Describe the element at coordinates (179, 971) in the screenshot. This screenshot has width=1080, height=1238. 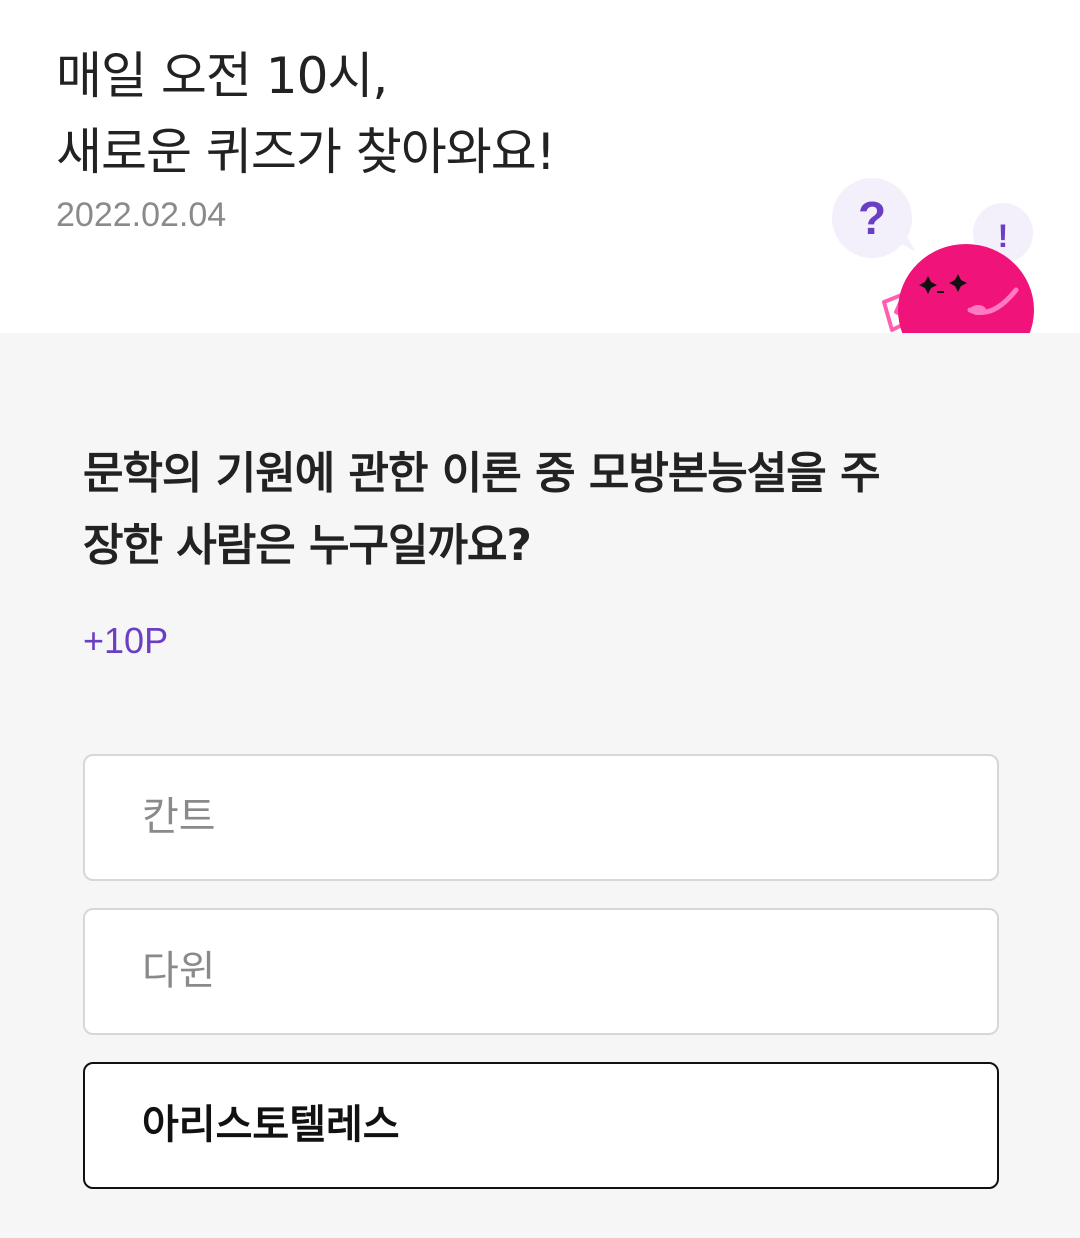
I see `answer-option-label: 다윈` at that location.